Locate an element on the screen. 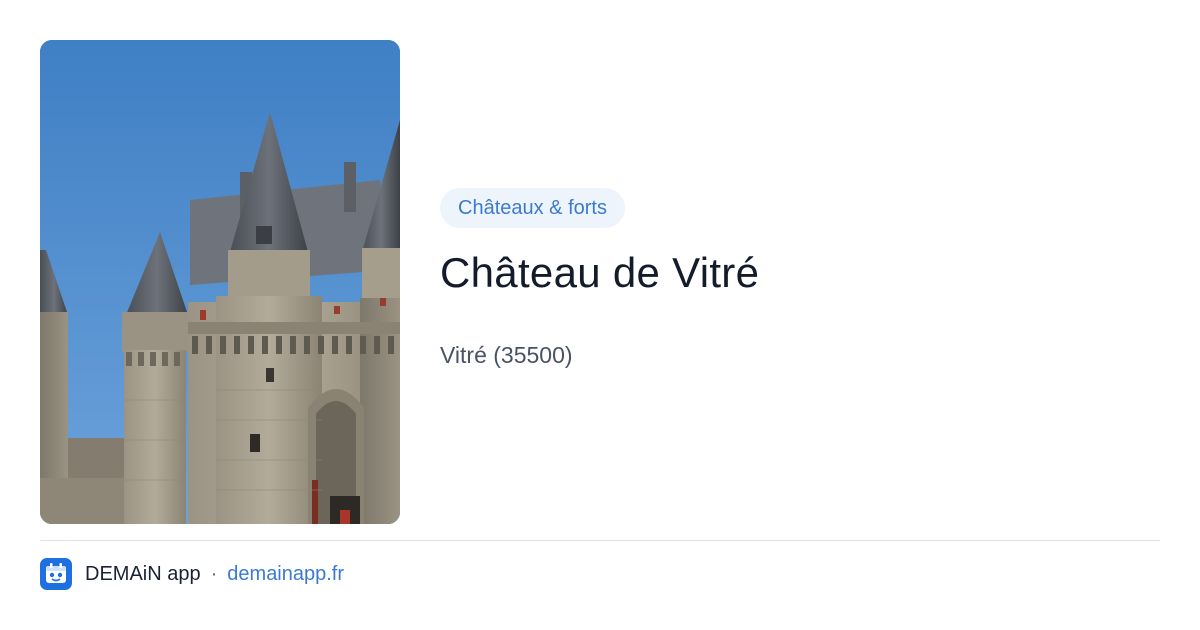 The image size is (1200, 630). site-link: demainapp.fr is located at coordinates (285, 574).